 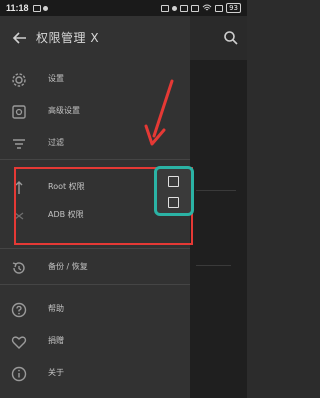 I want to click on vibrate-icon, so click(x=195, y=8).